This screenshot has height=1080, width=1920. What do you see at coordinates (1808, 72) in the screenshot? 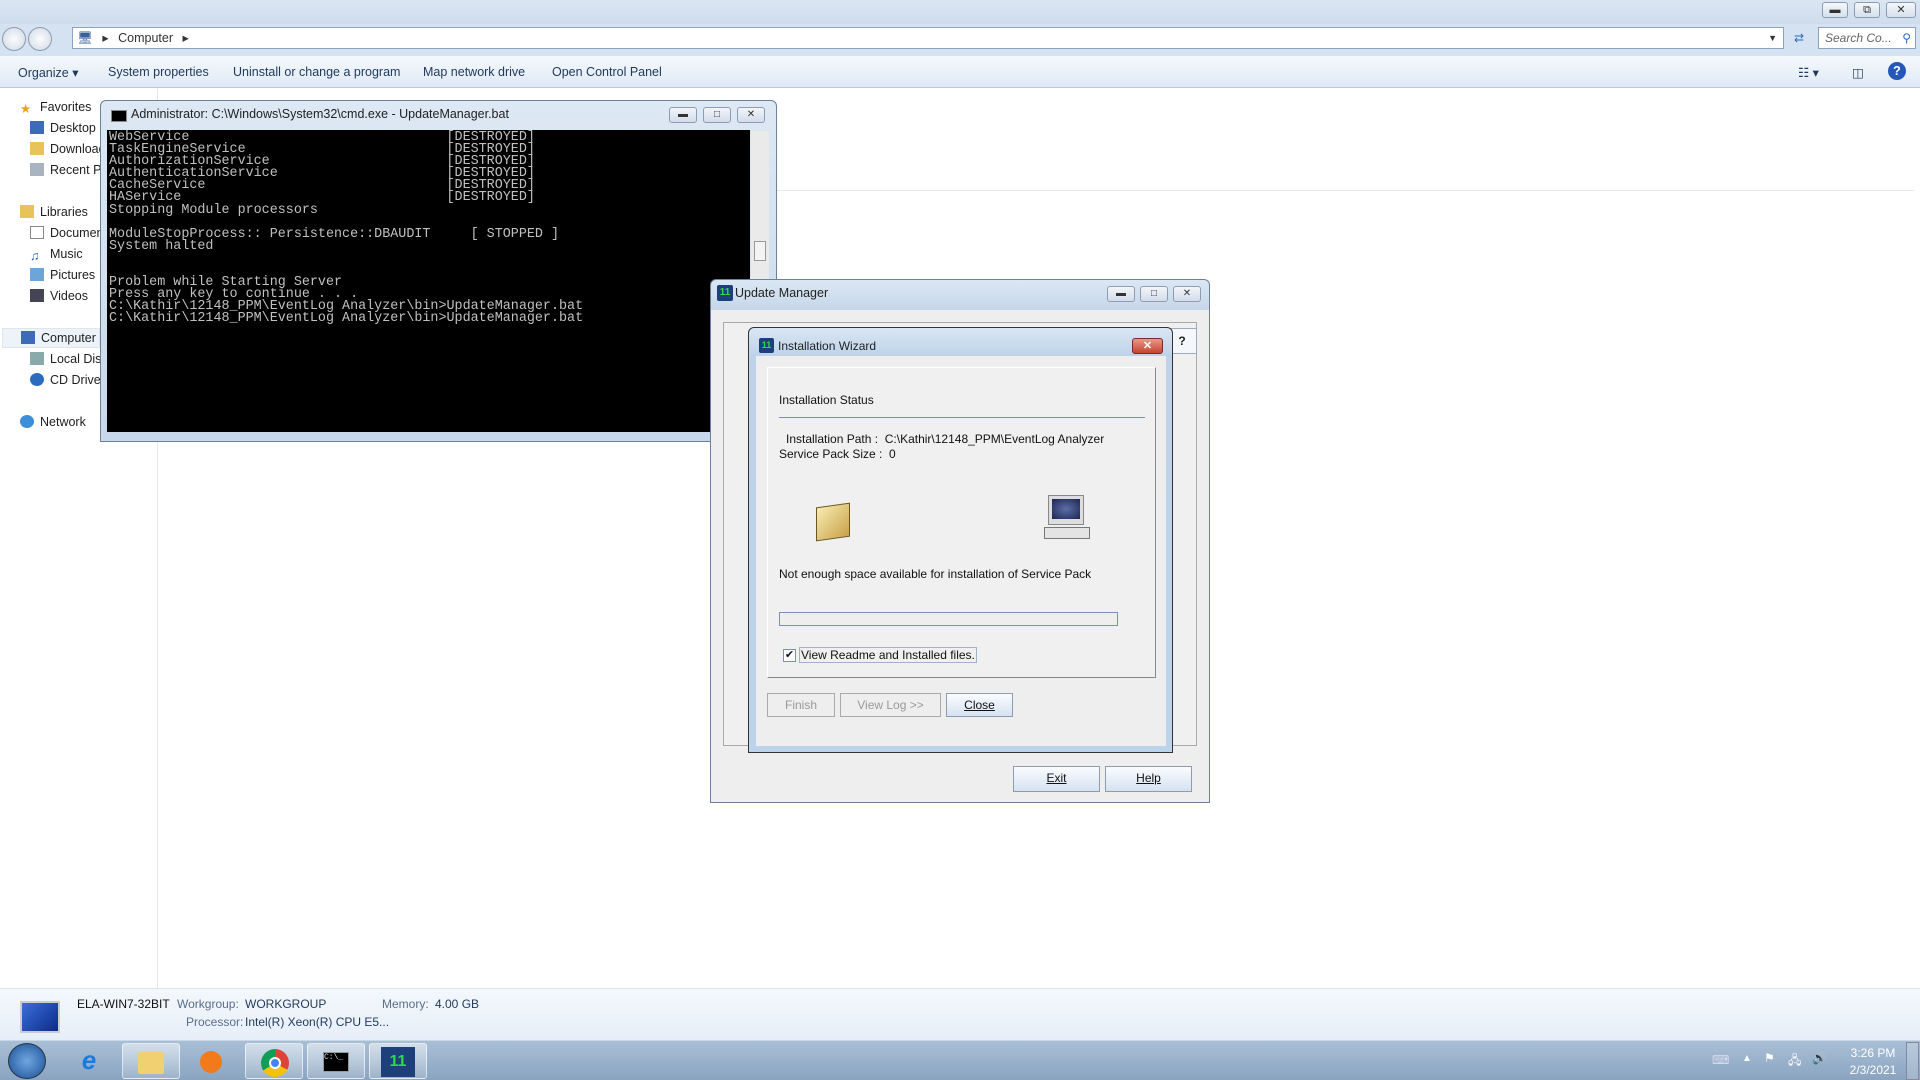
I see `view-options-icon: ☷ ▾` at bounding box center [1808, 72].